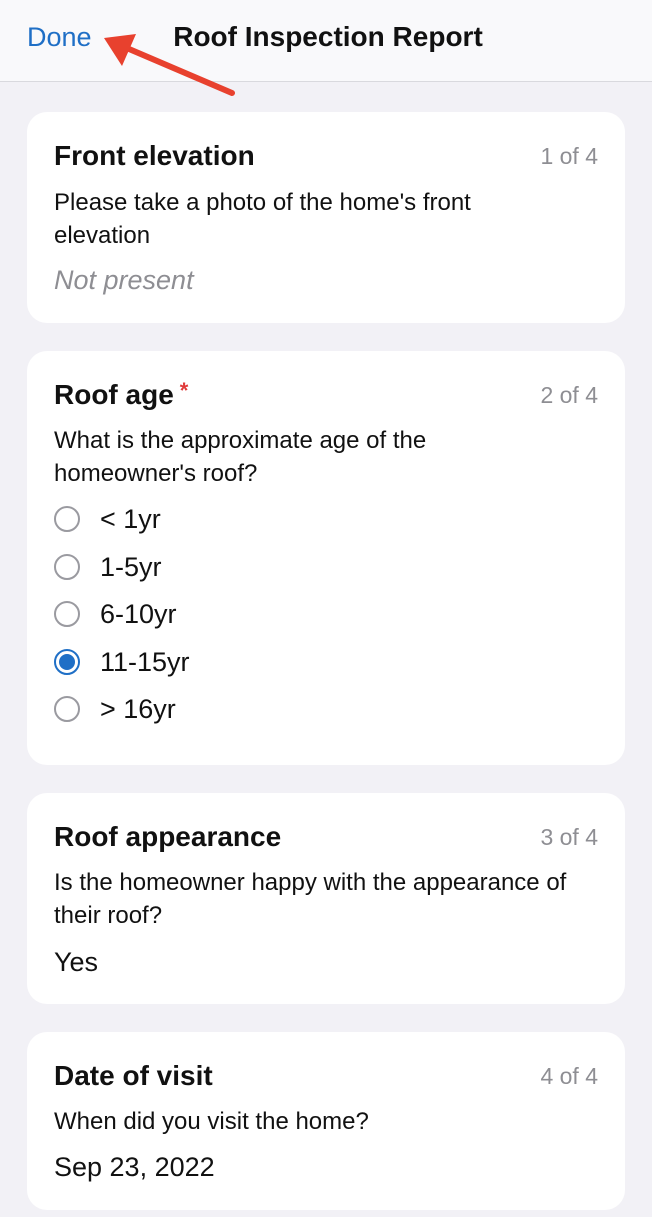 The image size is (652, 1217). I want to click on navigation-bar: Done Roof Inspection Report, so click(326, 41).